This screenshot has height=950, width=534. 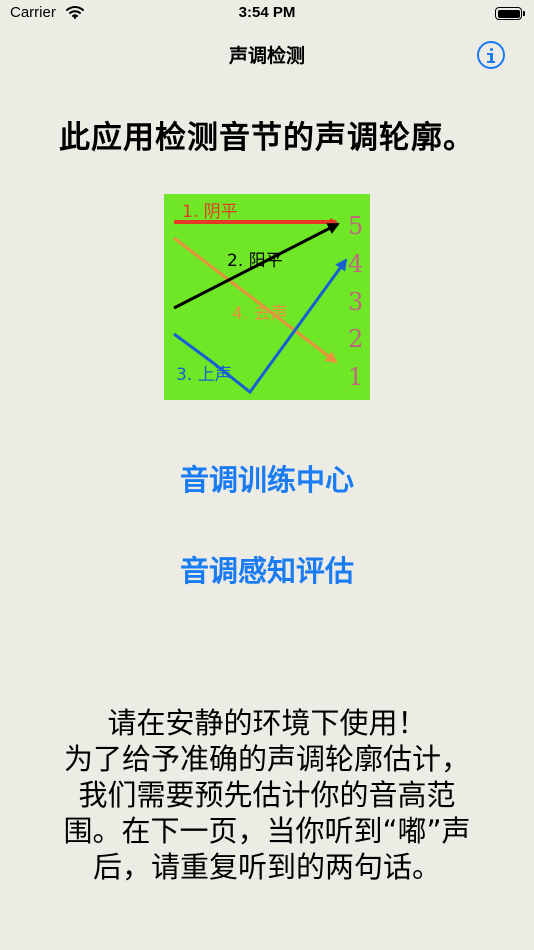 I want to click on scale-2: 2, so click(x=355, y=339).